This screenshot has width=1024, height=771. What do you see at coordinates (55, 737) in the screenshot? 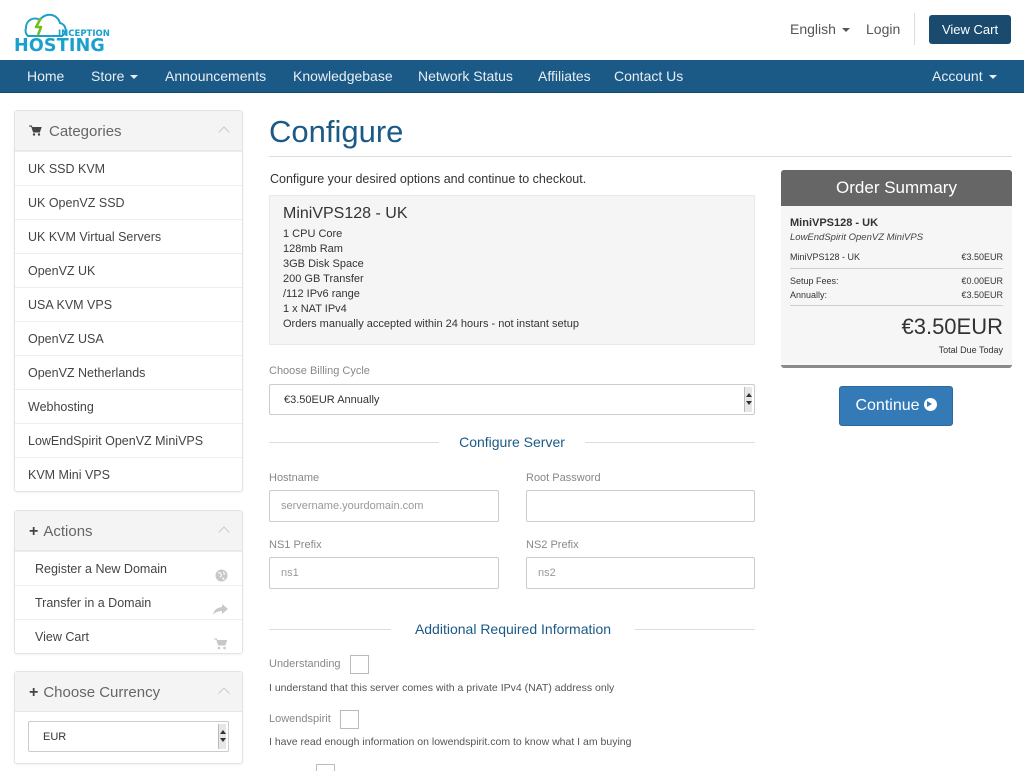
I see `currency-selected: EUR` at bounding box center [55, 737].